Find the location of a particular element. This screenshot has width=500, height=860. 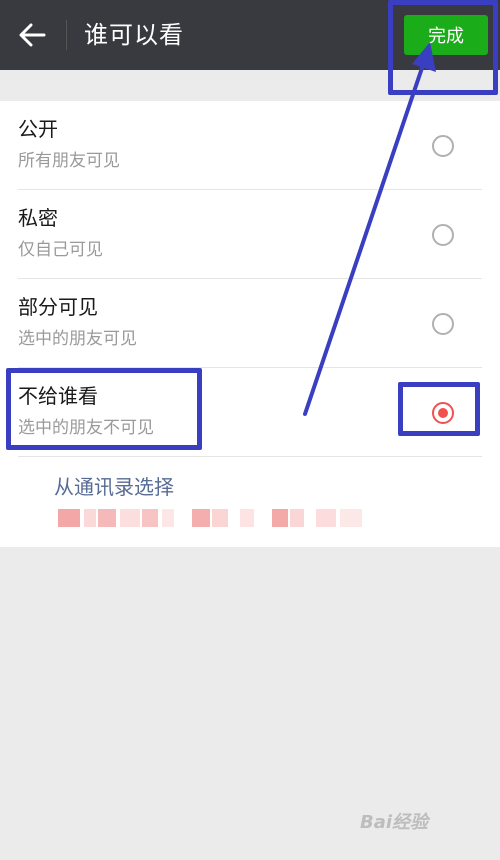

annotation-box-done is located at coordinates (443, 47).